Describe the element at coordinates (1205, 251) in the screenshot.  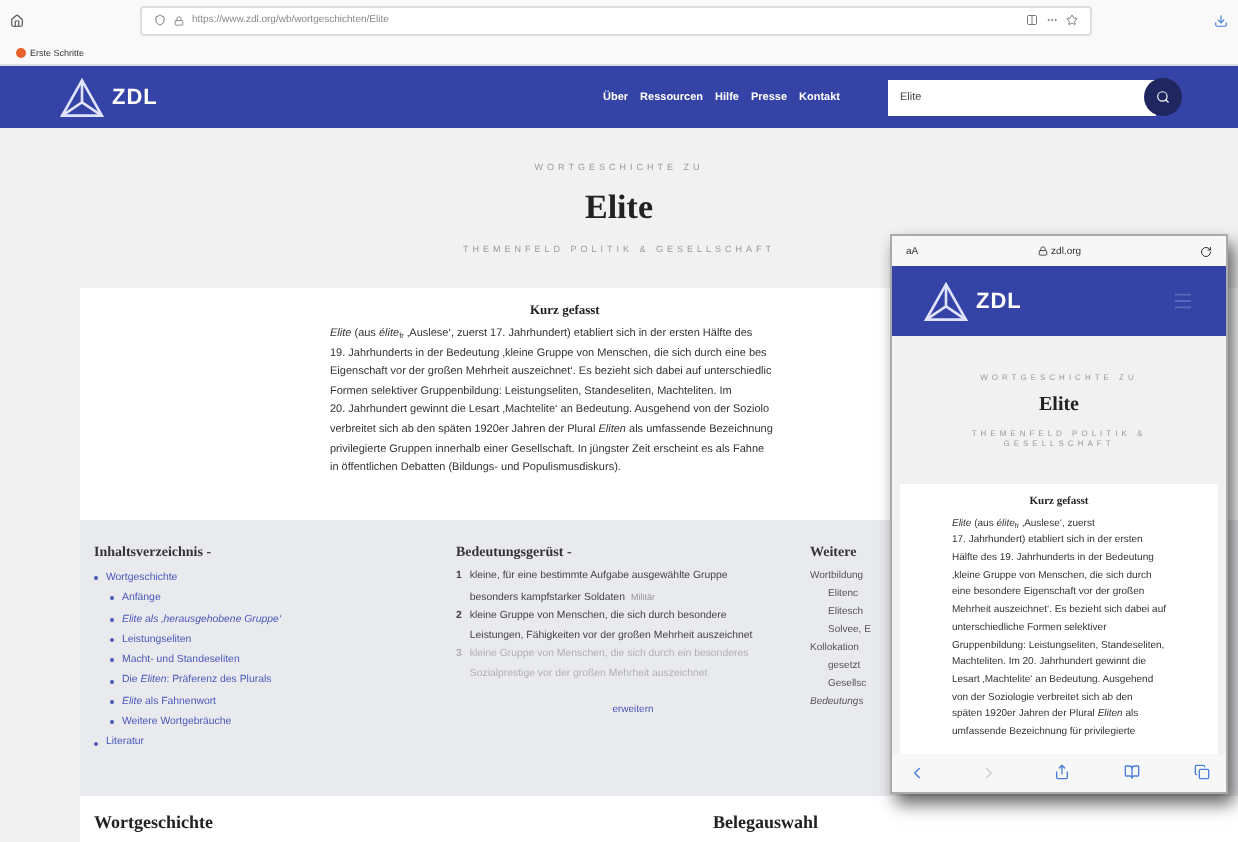
I see `reload-icon` at that location.